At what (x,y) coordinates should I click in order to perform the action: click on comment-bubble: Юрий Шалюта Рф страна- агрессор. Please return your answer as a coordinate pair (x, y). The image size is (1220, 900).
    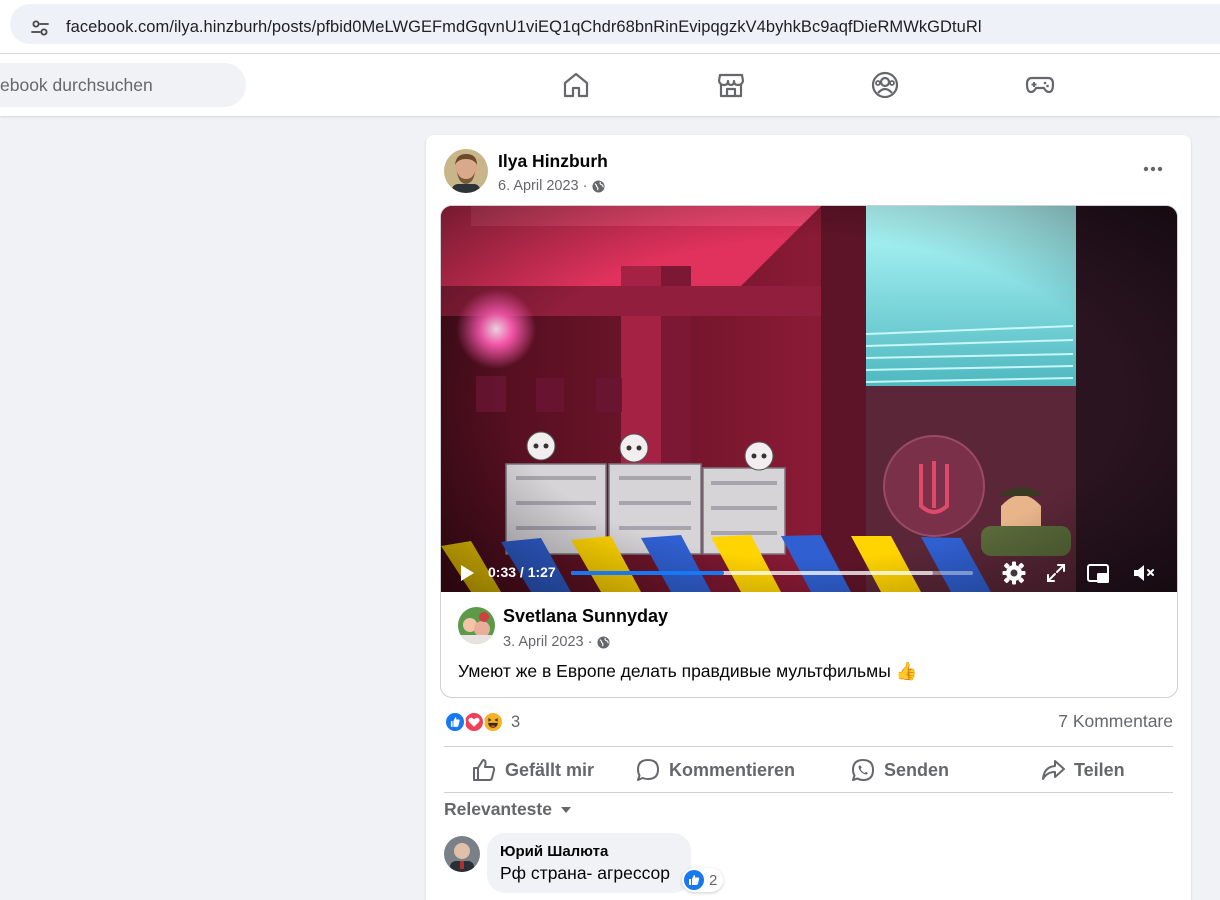
    Looking at the image, I should click on (589, 863).